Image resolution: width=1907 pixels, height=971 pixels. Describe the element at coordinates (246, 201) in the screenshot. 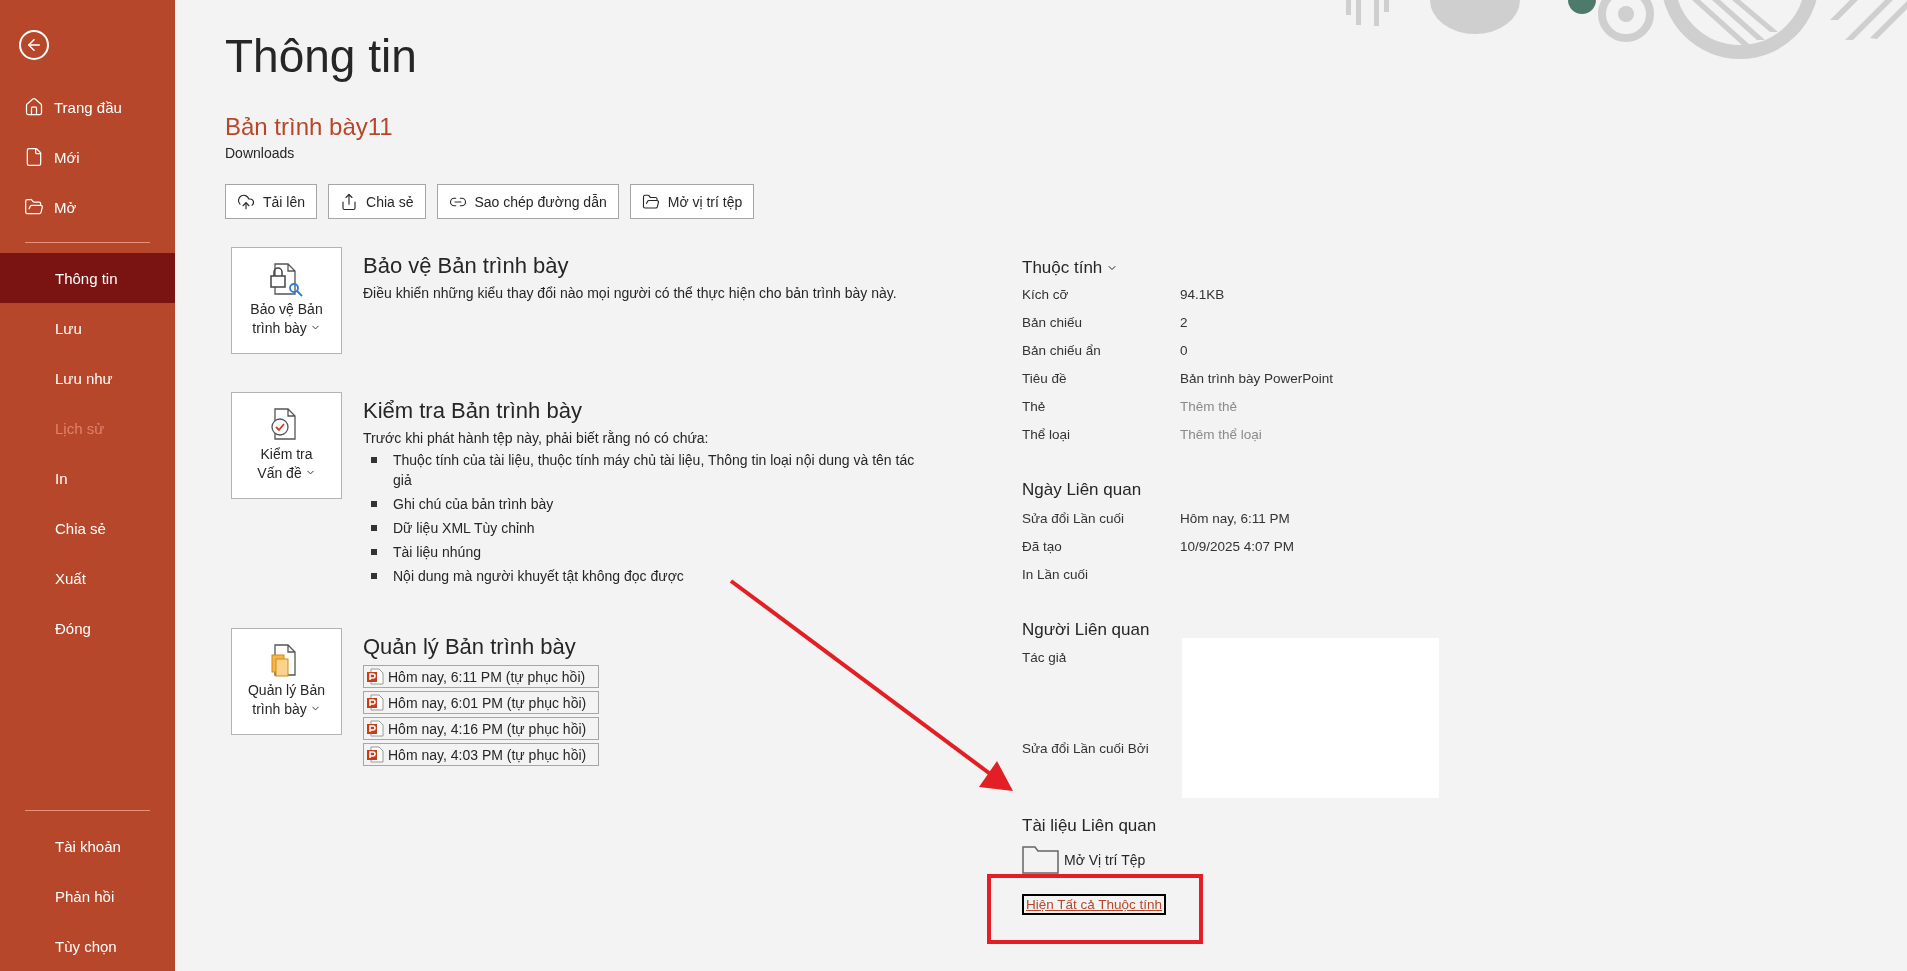

I see `cloud-upload-icon` at that location.